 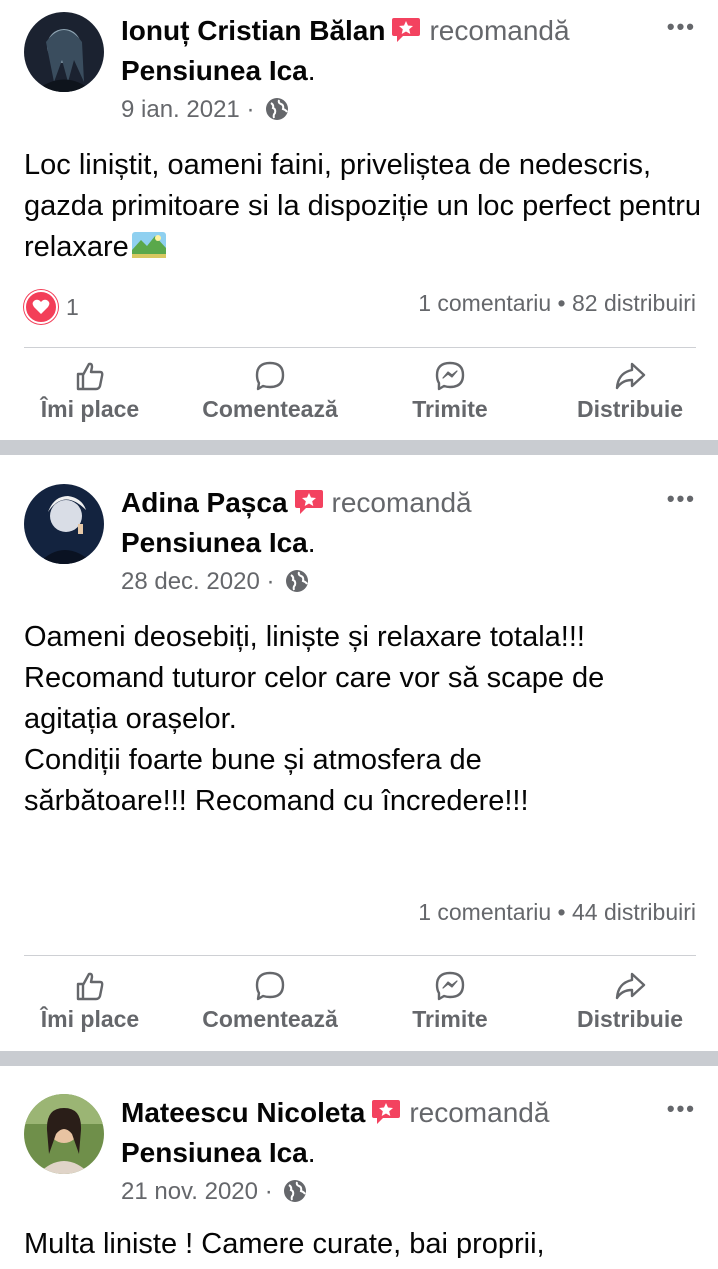 What do you see at coordinates (41, 307) in the screenshot?
I see `heart-icon` at bounding box center [41, 307].